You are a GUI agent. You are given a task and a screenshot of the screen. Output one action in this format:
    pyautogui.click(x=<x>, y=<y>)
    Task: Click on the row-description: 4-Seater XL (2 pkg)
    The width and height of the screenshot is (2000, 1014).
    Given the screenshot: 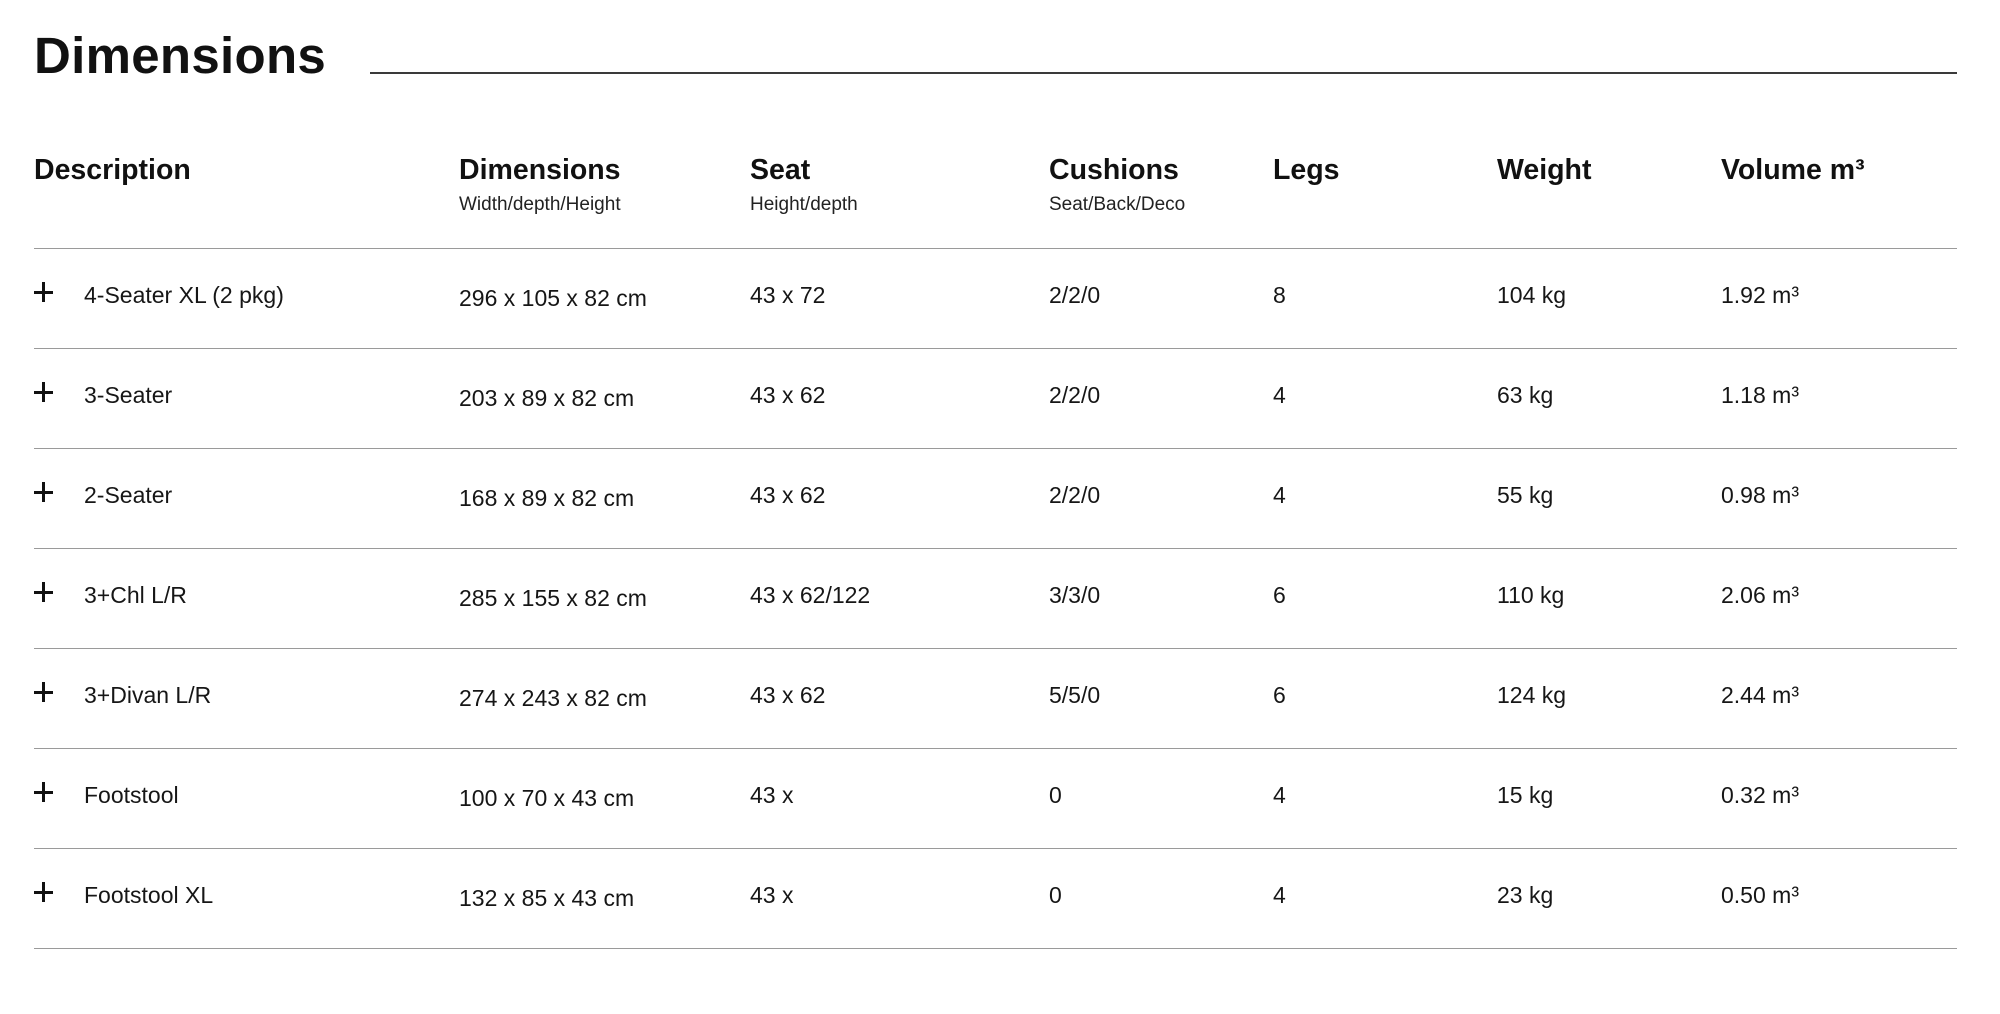 What is the action you would take?
    pyautogui.click(x=184, y=295)
    